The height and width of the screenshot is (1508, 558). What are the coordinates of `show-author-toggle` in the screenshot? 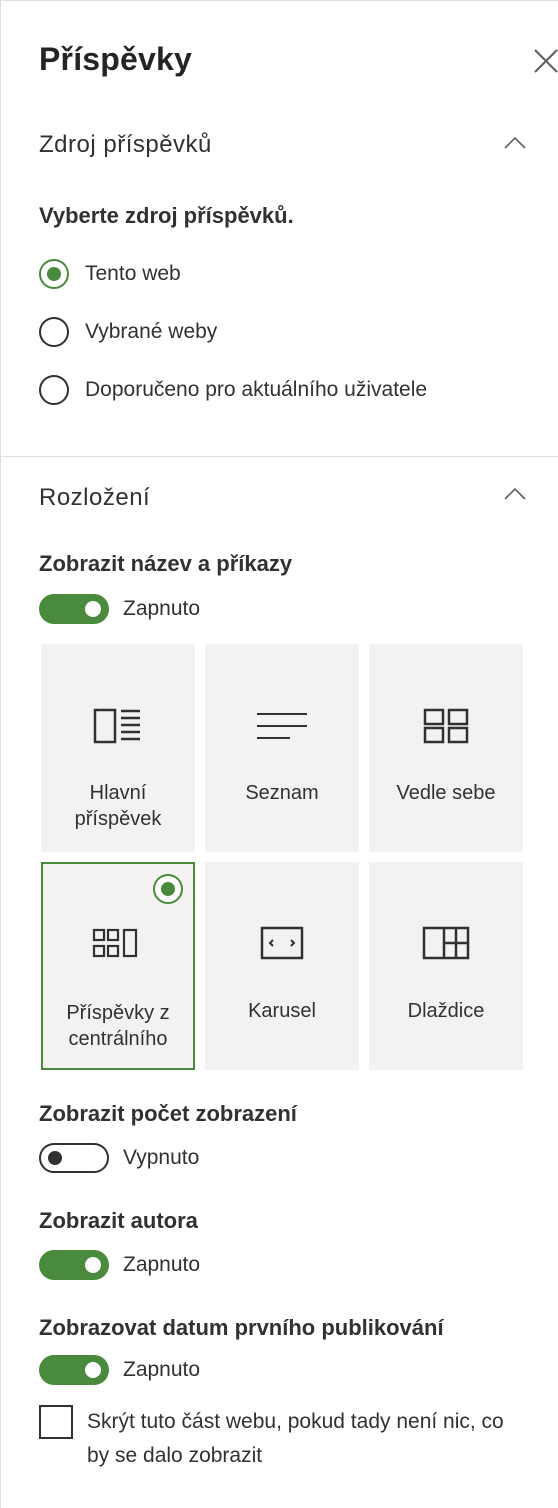 It's located at (74, 1265).